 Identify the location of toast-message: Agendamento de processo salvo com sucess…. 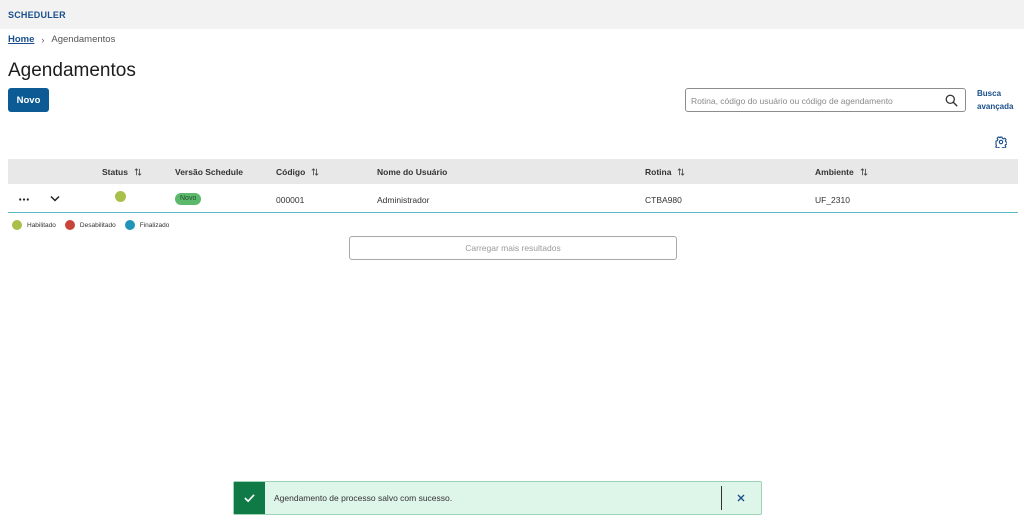
(363, 498).